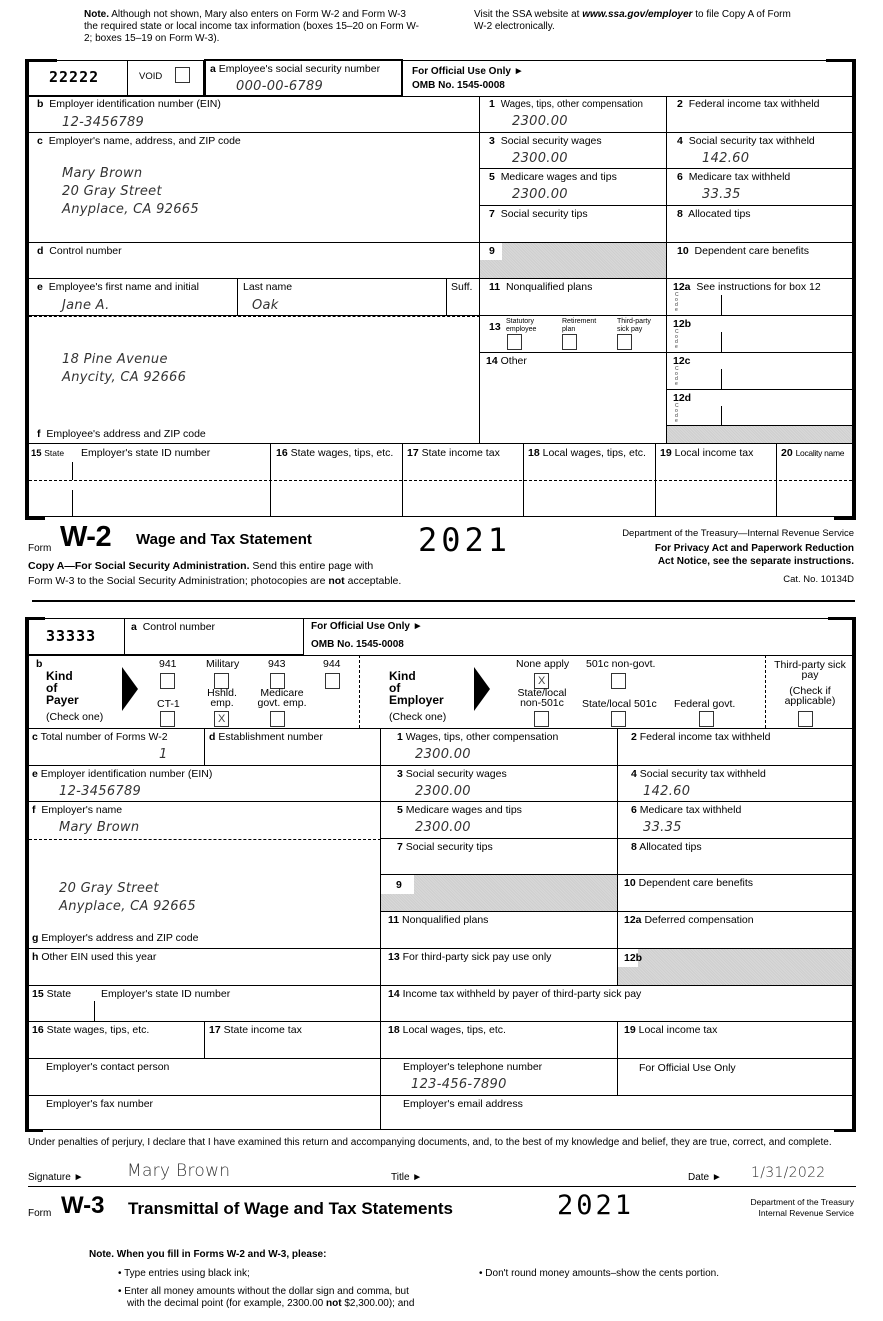 The height and width of the screenshot is (1321, 883). Describe the element at coordinates (634, 325) in the screenshot. I see `third-party-label: Third-party sick pay` at that location.